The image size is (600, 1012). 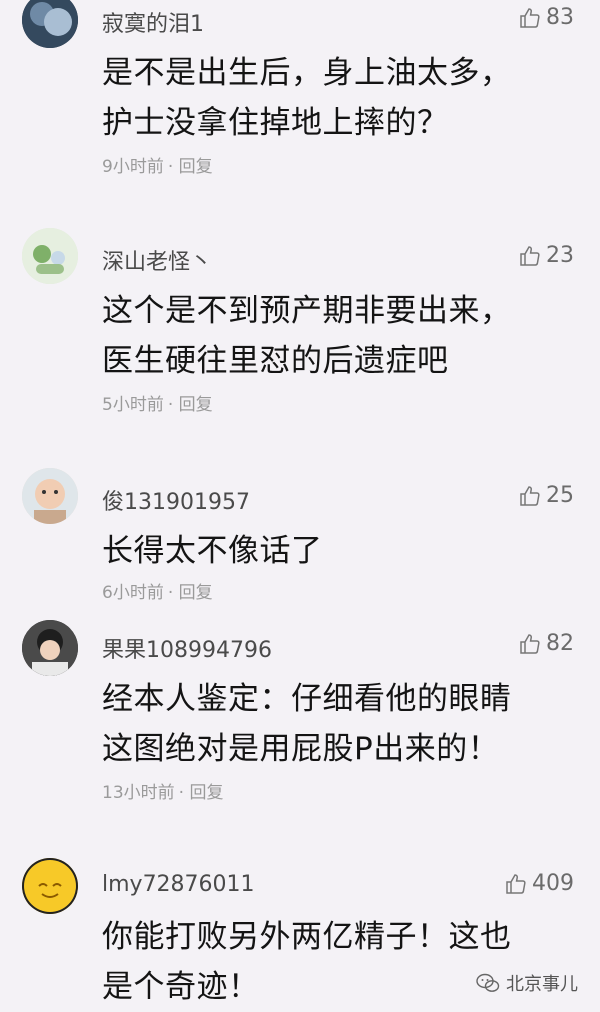 I want to click on username: 深山老怪丶, so click(x=157, y=260).